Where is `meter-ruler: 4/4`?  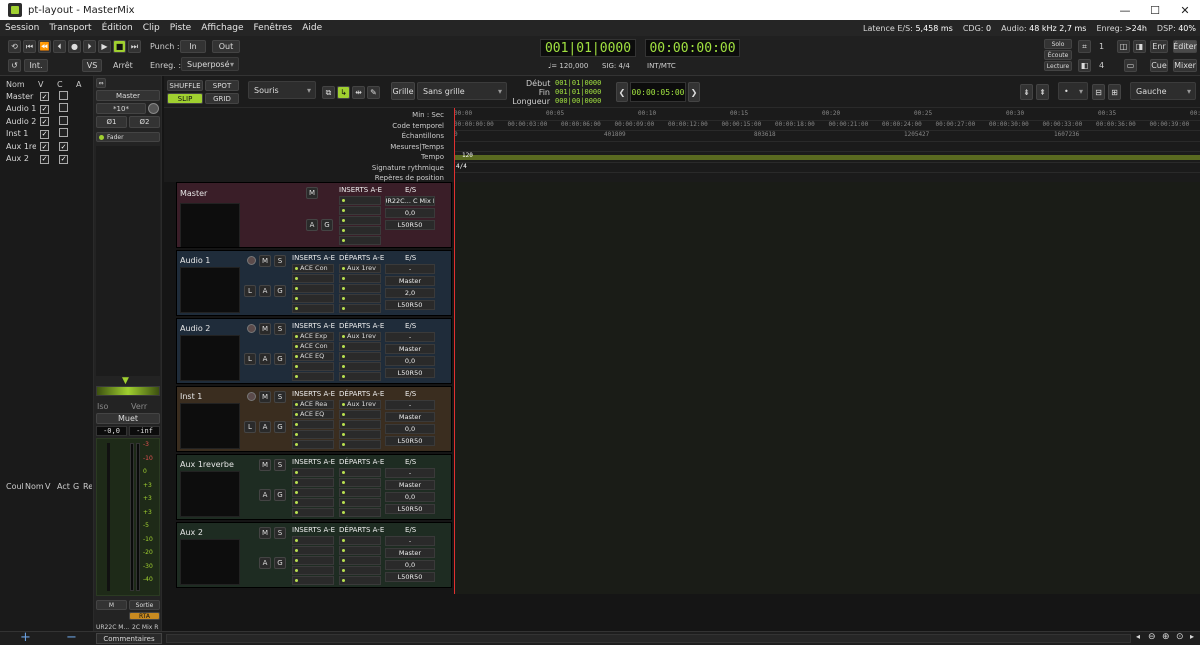
meter-ruler: 4/4 is located at coordinates (827, 168).